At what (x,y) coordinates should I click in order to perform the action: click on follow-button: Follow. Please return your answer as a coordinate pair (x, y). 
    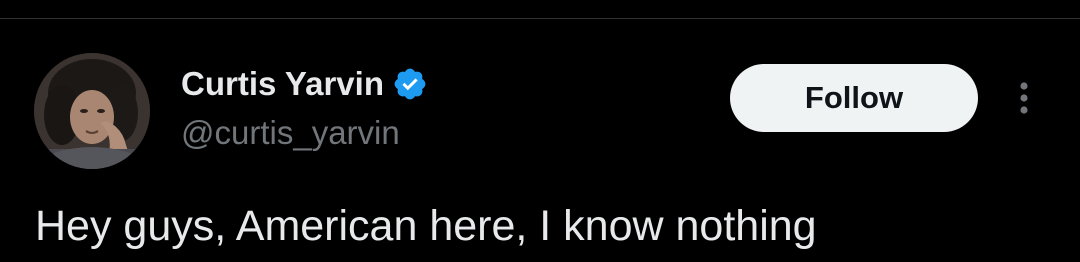
    Looking at the image, I should click on (854, 98).